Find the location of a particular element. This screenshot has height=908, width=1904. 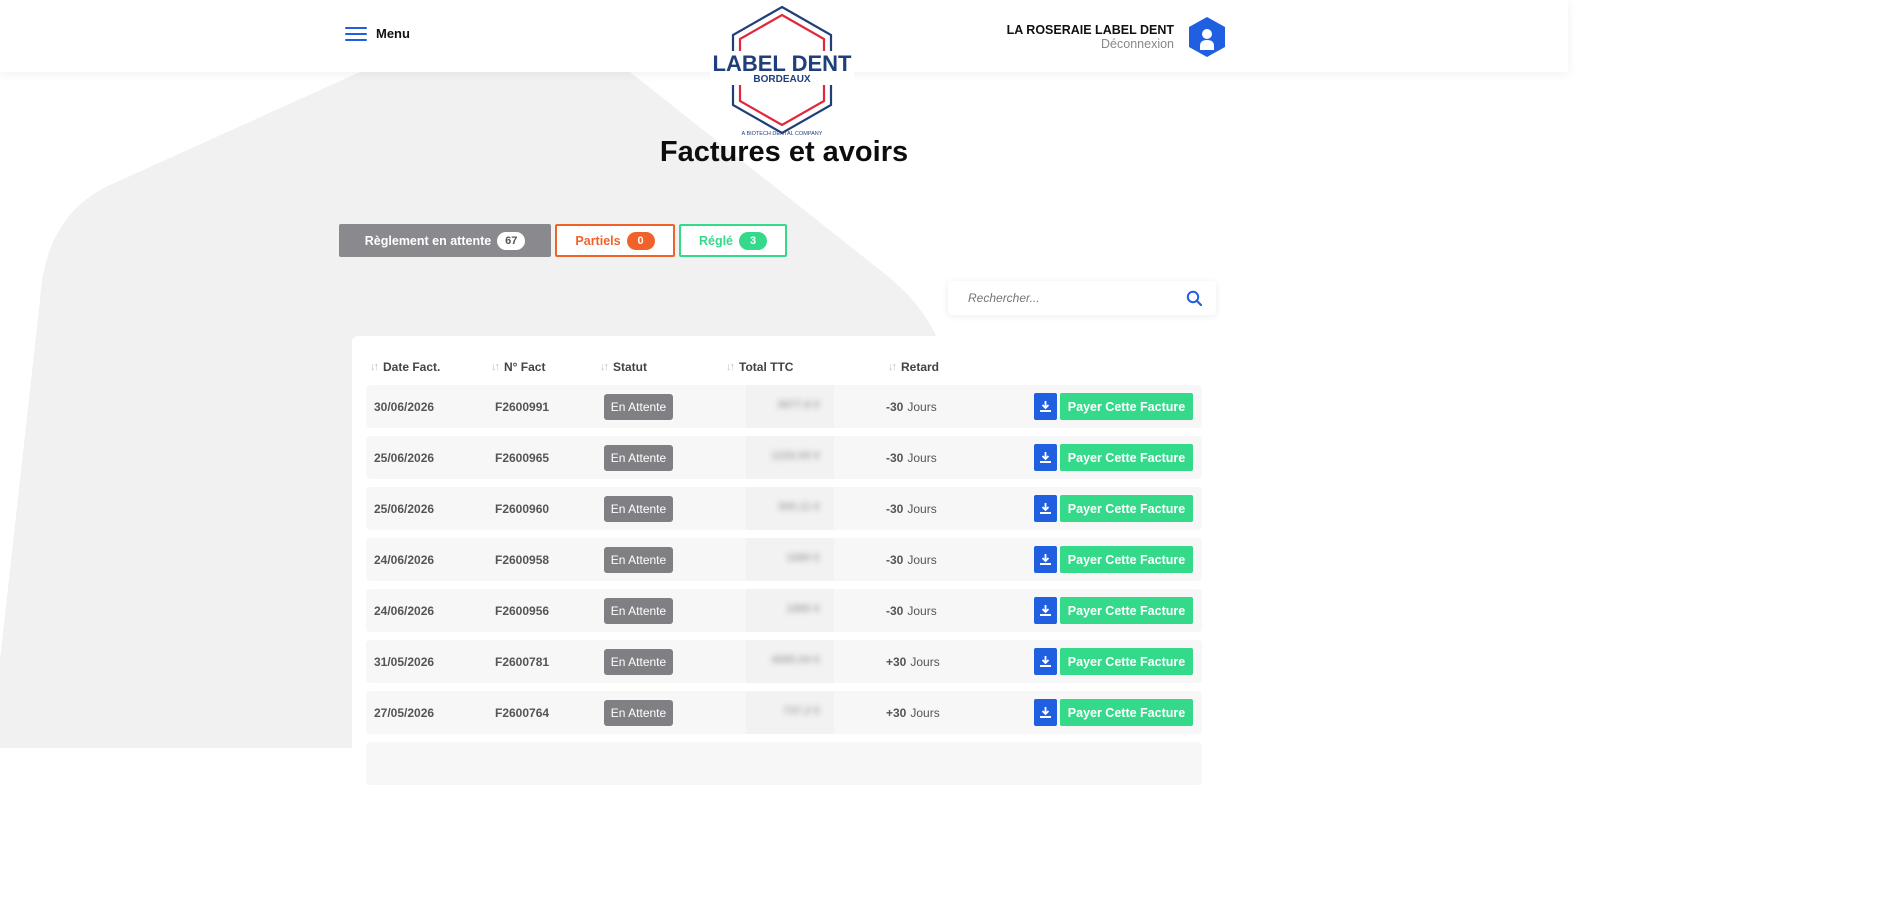

total-cell: 3677.8 € is located at coordinates (790, 406).